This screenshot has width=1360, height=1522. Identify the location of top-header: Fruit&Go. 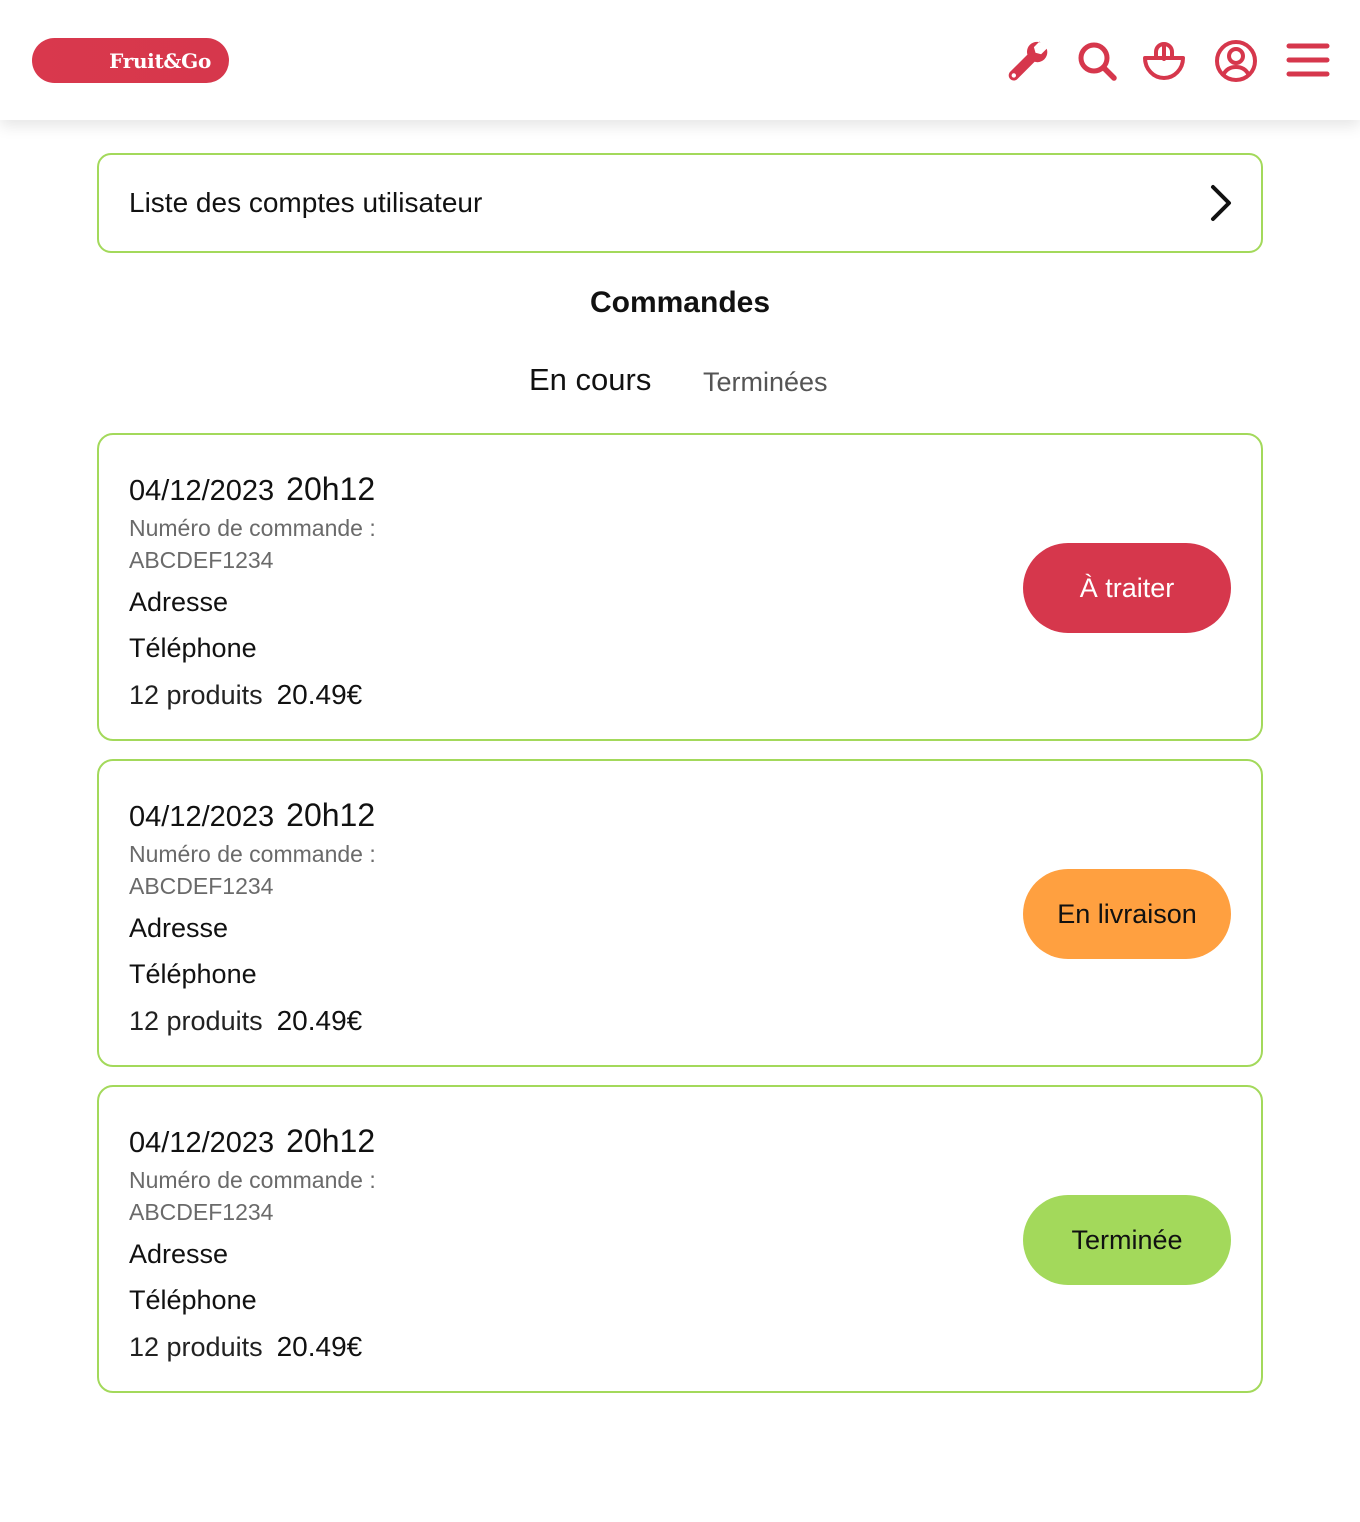
(680, 60).